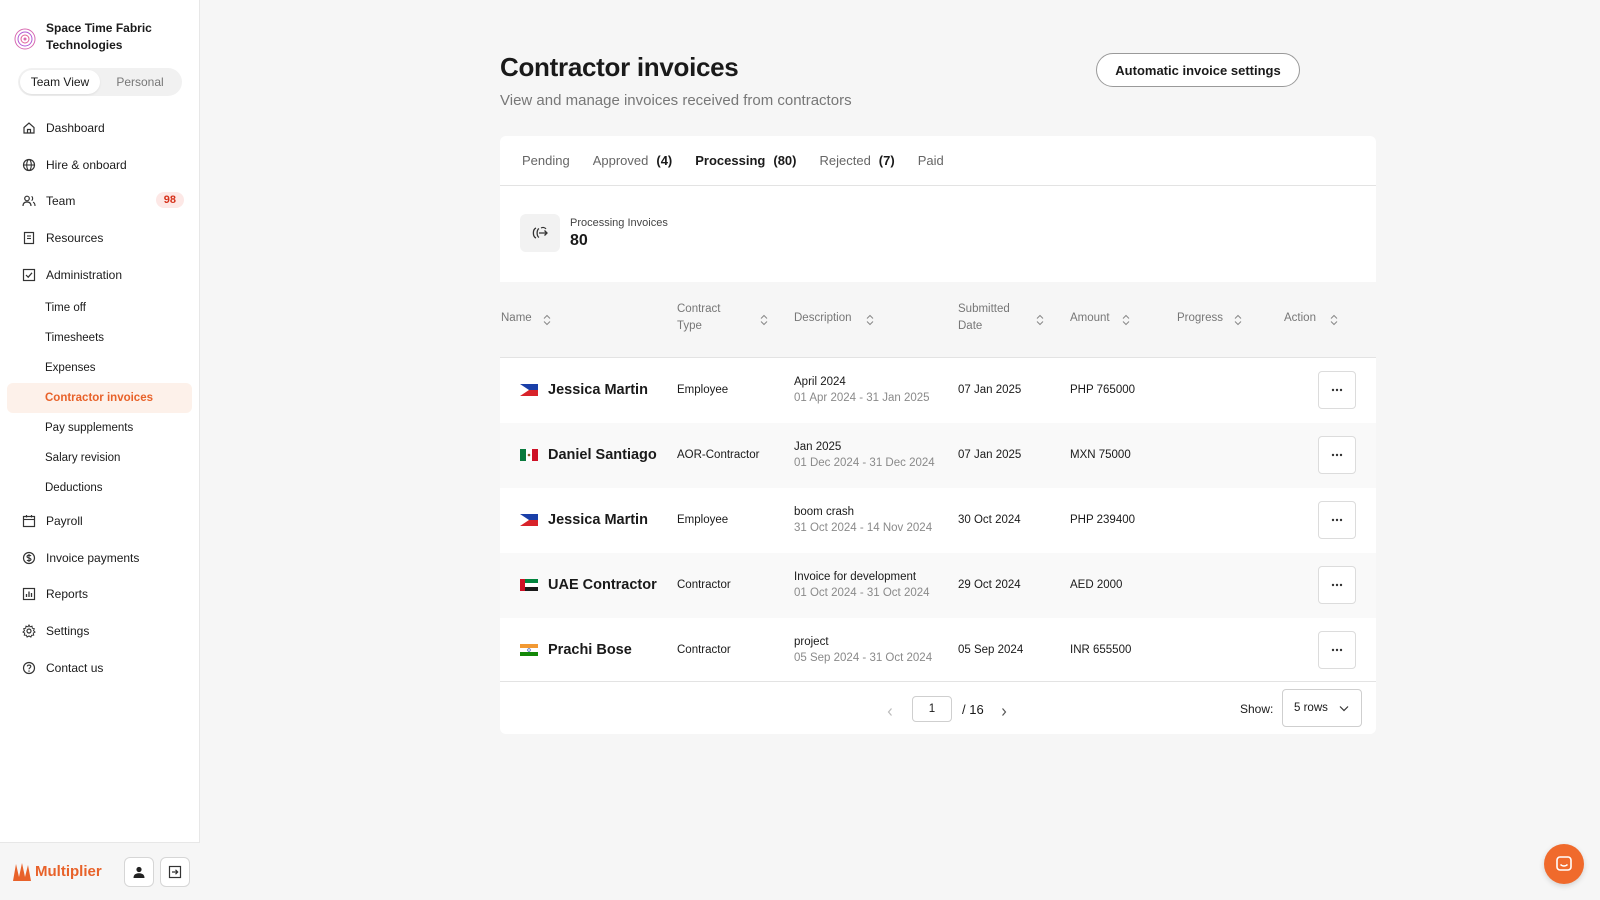 This screenshot has width=1600, height=900. I want to click on mexico-flag-icon, so click(529, 455).